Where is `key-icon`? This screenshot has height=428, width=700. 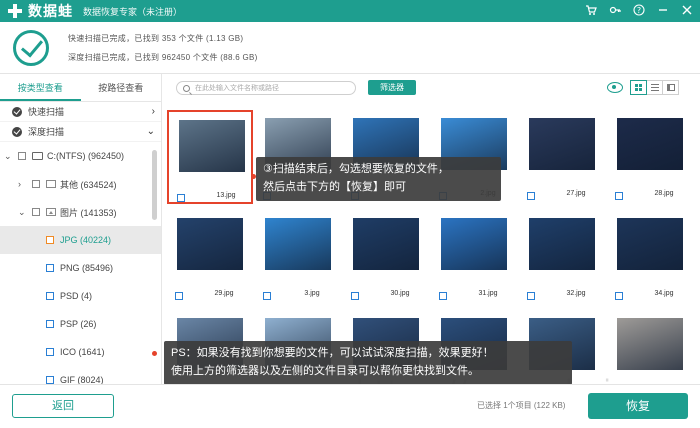 key-icon is located at coordinates (615, 10).